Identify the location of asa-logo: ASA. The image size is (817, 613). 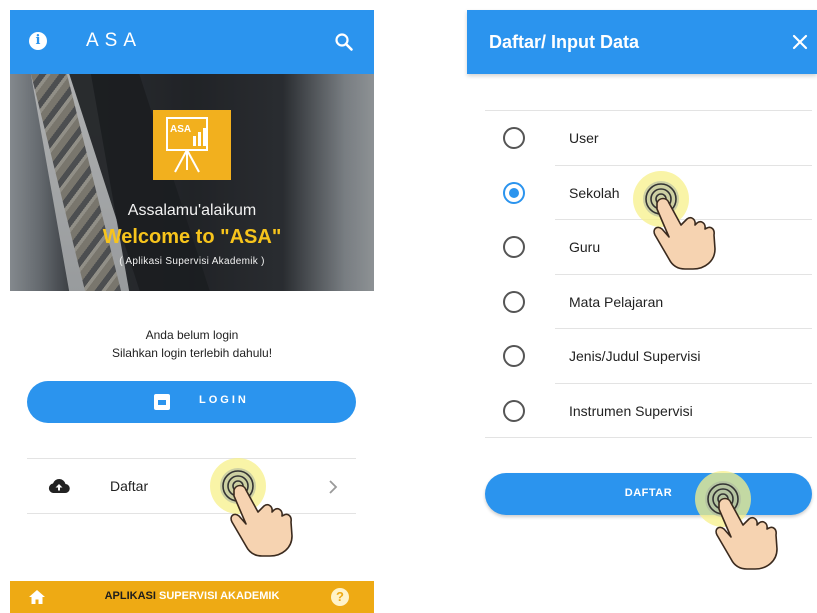
(192, 145).